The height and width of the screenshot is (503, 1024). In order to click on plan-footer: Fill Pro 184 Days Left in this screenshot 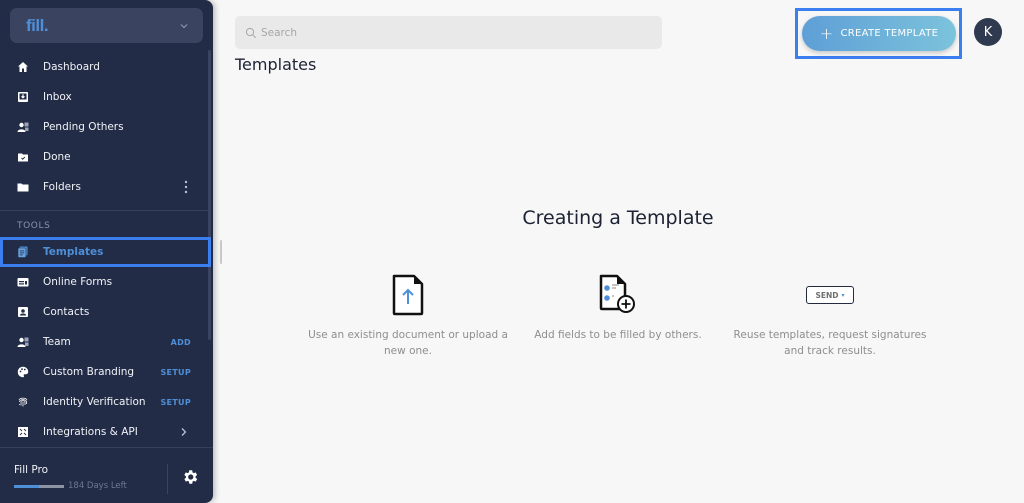, I will do `click(106, 475)`.